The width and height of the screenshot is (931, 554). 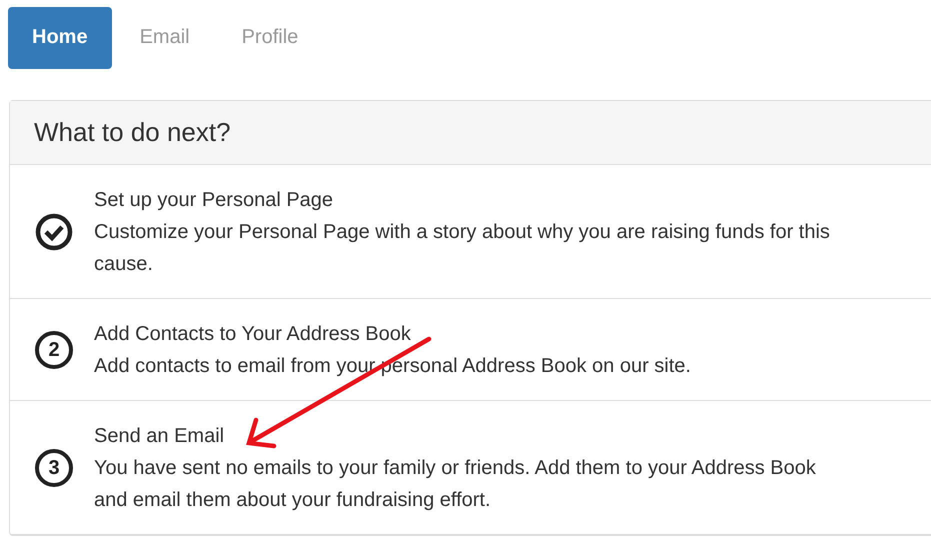 I want to click on step-number: 2, so click(x=54, y=350).